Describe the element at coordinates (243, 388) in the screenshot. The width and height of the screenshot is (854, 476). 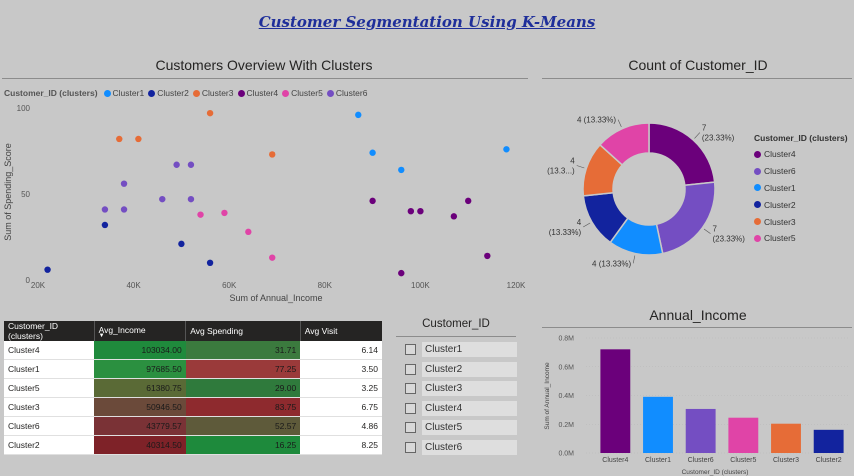
I see `table-cell-spending: 29.00` at that location.